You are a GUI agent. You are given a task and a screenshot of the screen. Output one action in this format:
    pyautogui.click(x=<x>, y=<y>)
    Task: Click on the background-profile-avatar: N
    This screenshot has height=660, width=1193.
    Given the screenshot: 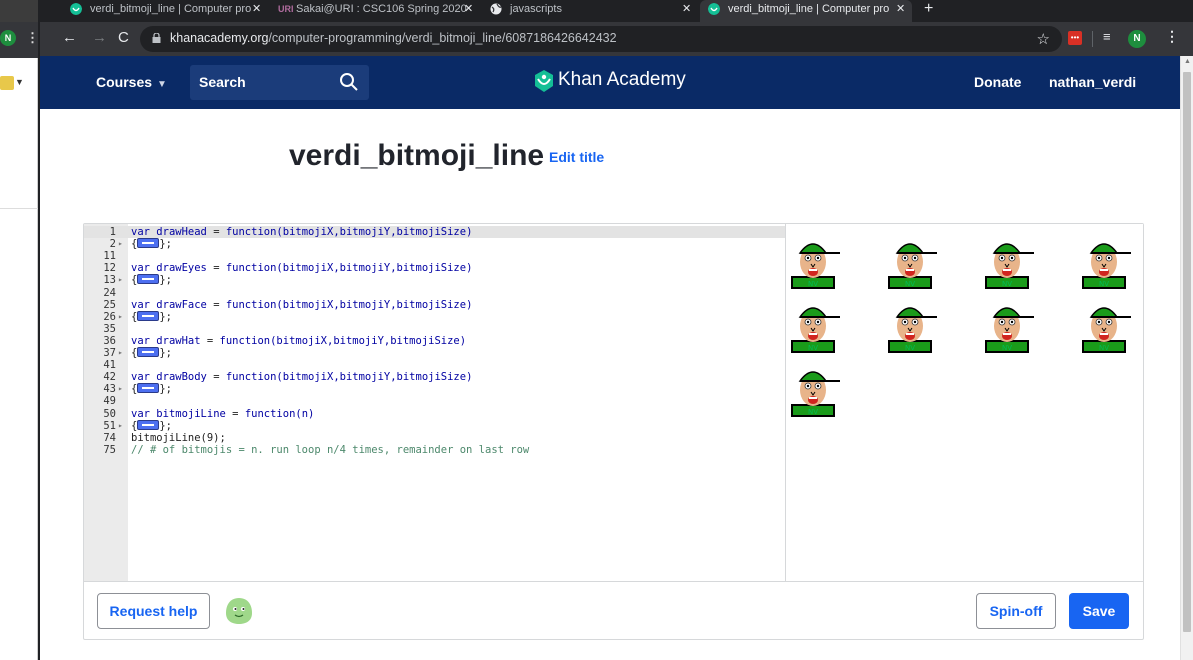 What is the action you would take?
    pyautogui.click(x=8, y=38)
    